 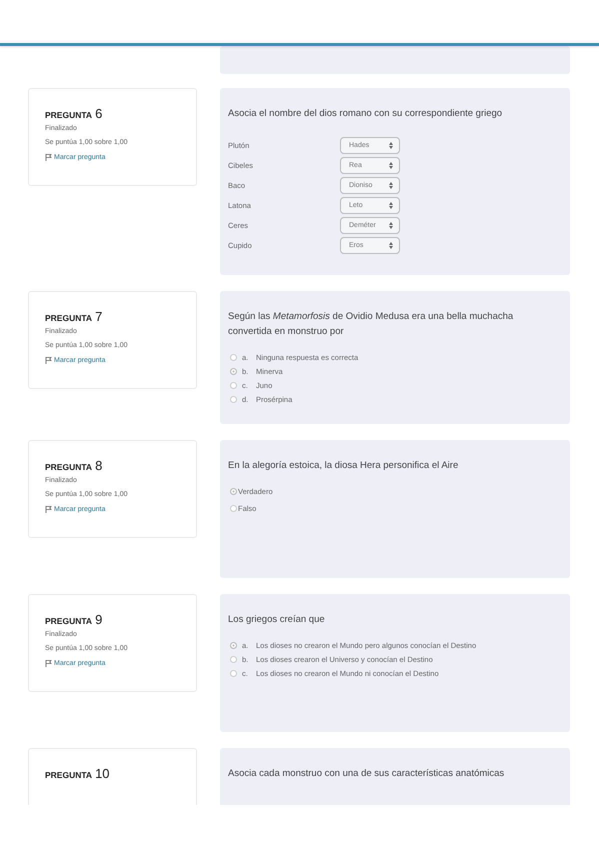 What do you see at coordinates (98, 113) in the screenshot?
I see `question-number: 6` at bounding box center [98, 113].